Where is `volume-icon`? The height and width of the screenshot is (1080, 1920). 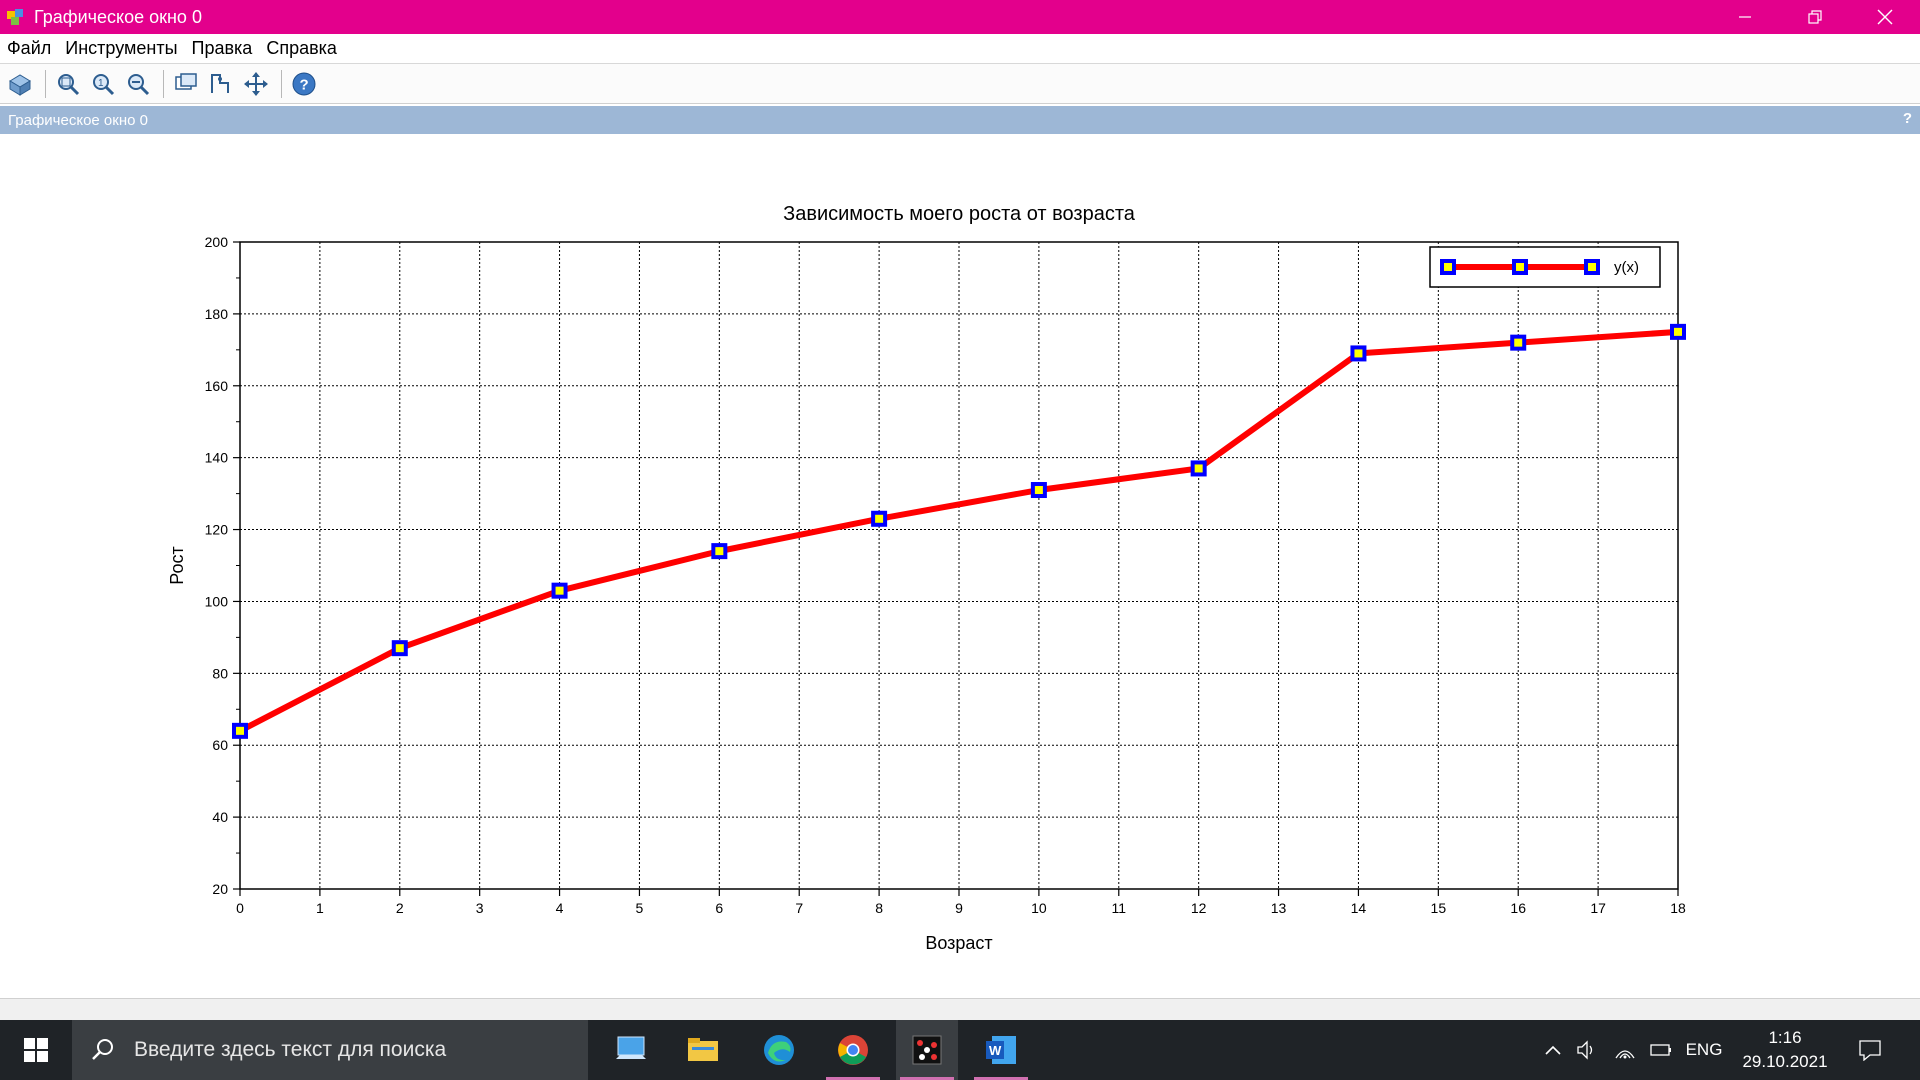
volume-icon is located at coordinates (1585, 1050).